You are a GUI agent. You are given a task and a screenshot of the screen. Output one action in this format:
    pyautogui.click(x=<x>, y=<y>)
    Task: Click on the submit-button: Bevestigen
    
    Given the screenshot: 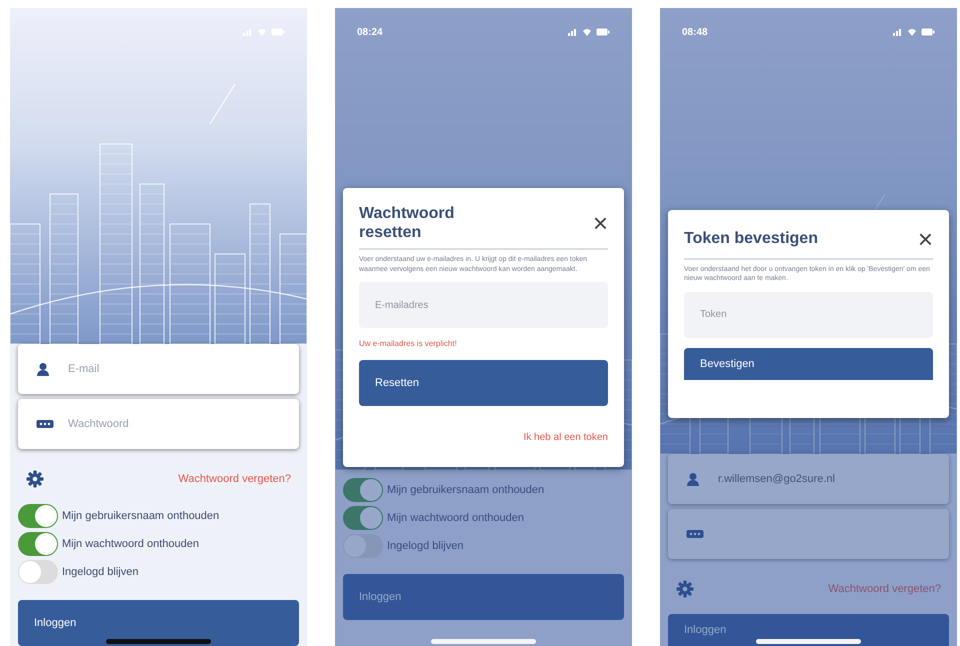 What is the action you would take?
    pyautogui.click(x=808, y=364)
    